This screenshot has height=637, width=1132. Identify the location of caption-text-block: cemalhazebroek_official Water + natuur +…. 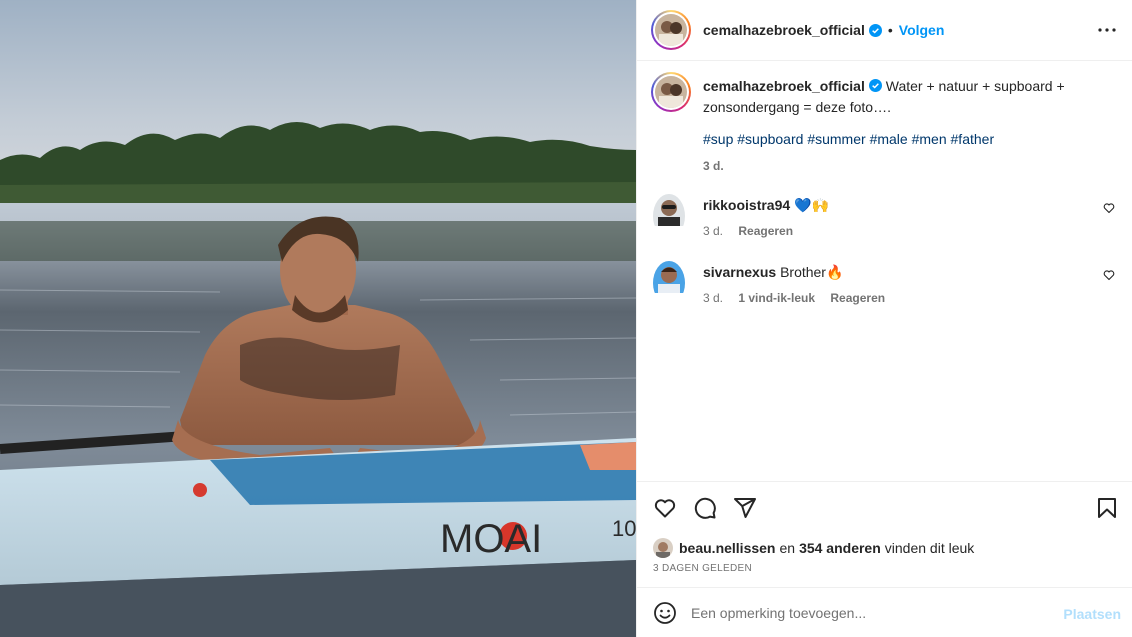
(908, 124).